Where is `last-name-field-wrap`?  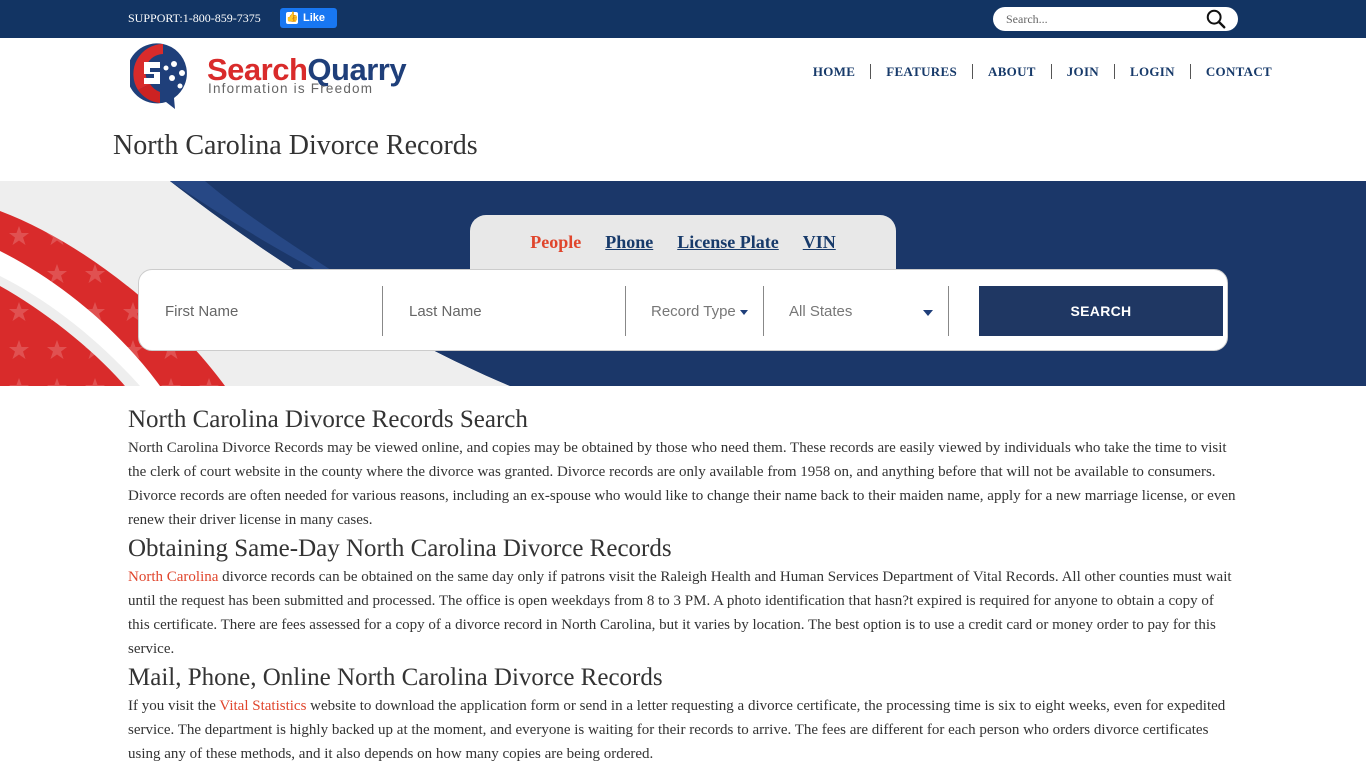
last-name-field-wrap is located at coordinates (504, 311).